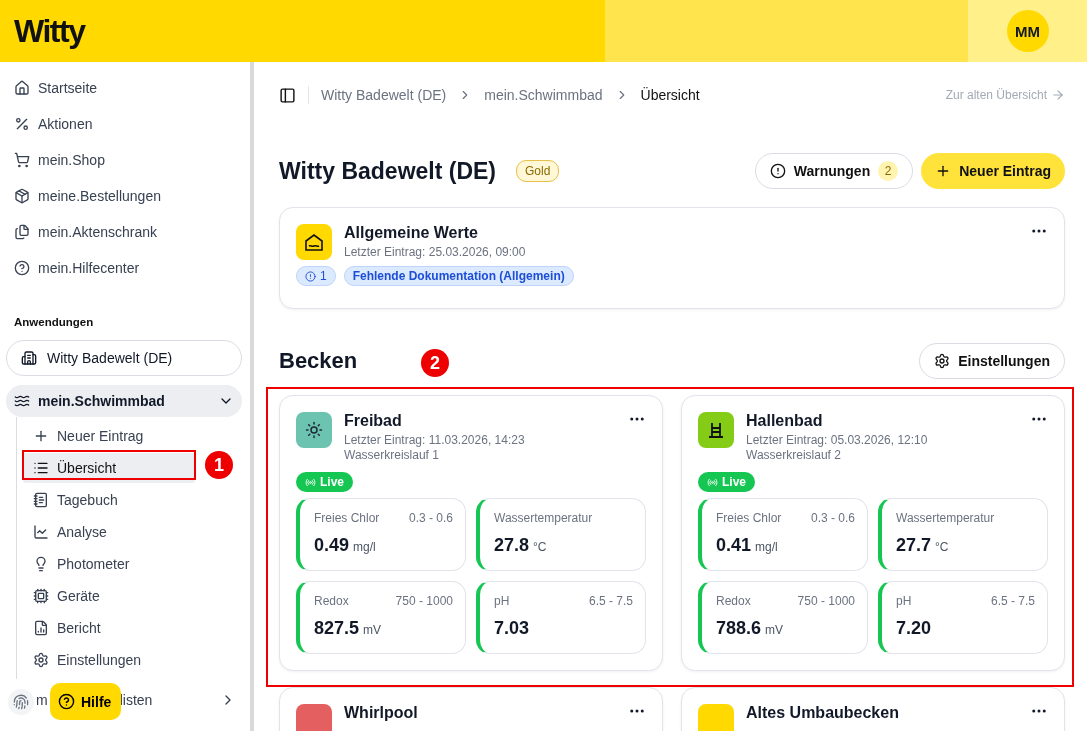  I want to click on metric-value: 827.5, so click(337, 628).